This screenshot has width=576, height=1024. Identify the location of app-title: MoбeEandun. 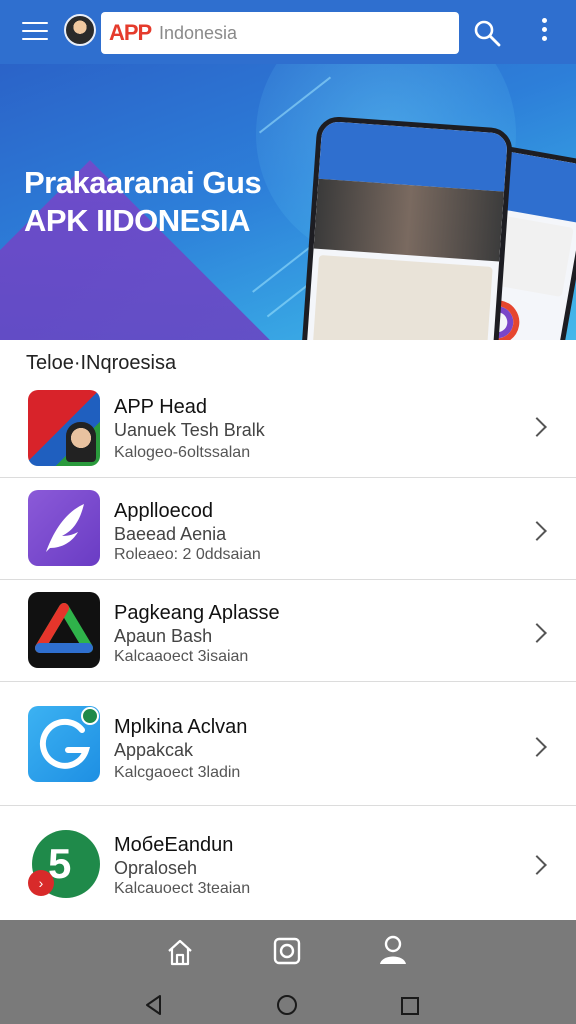
(174, 845).